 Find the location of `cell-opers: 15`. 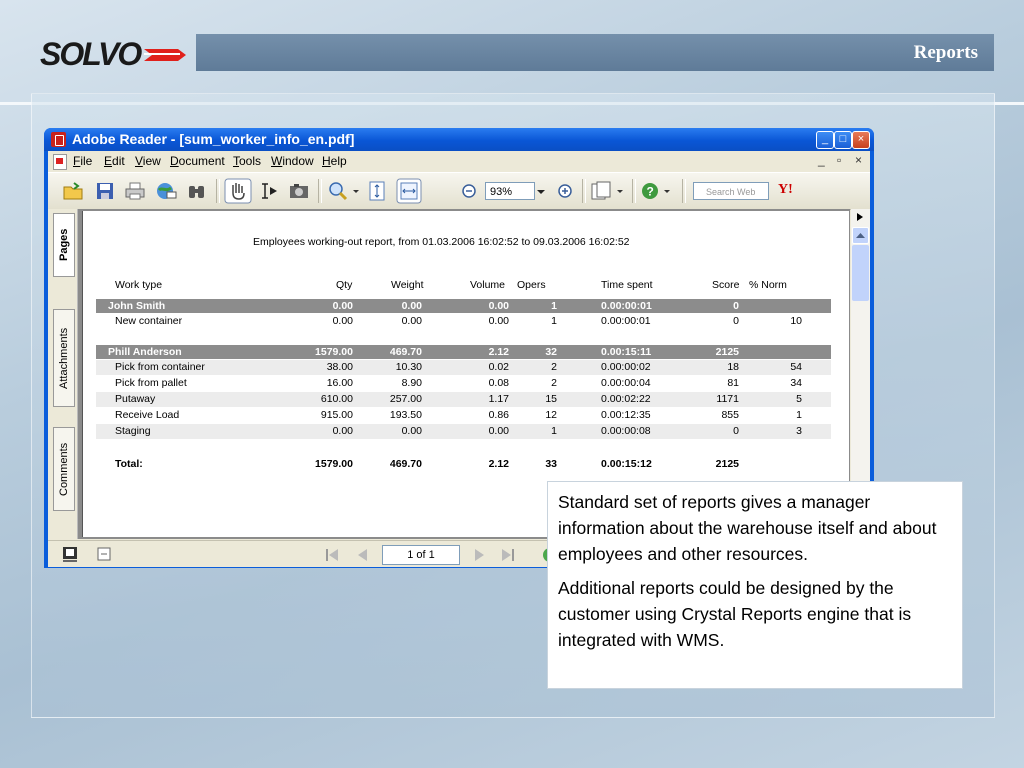

cell-opers: 15 is located at coordinates (551, 399).